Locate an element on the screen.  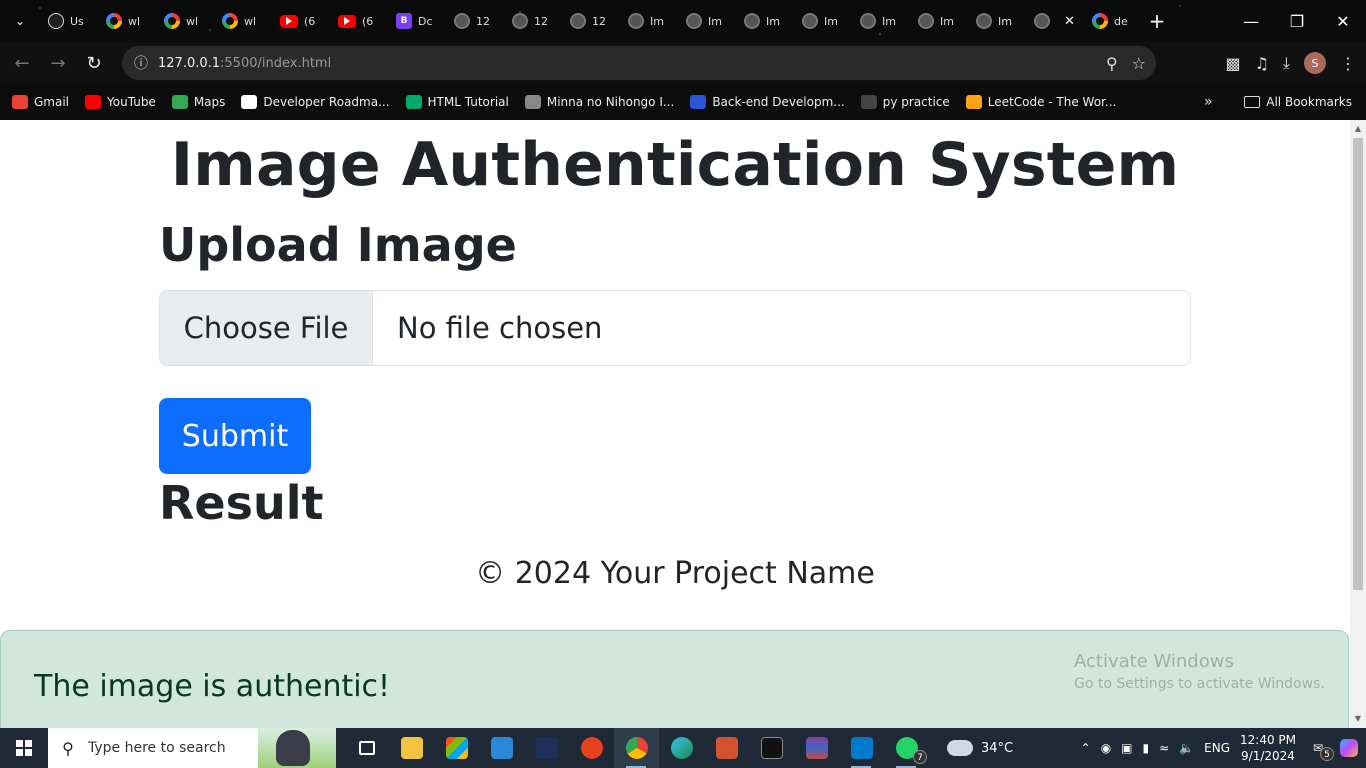
vscode-icon is located at coordinates (861, 748).